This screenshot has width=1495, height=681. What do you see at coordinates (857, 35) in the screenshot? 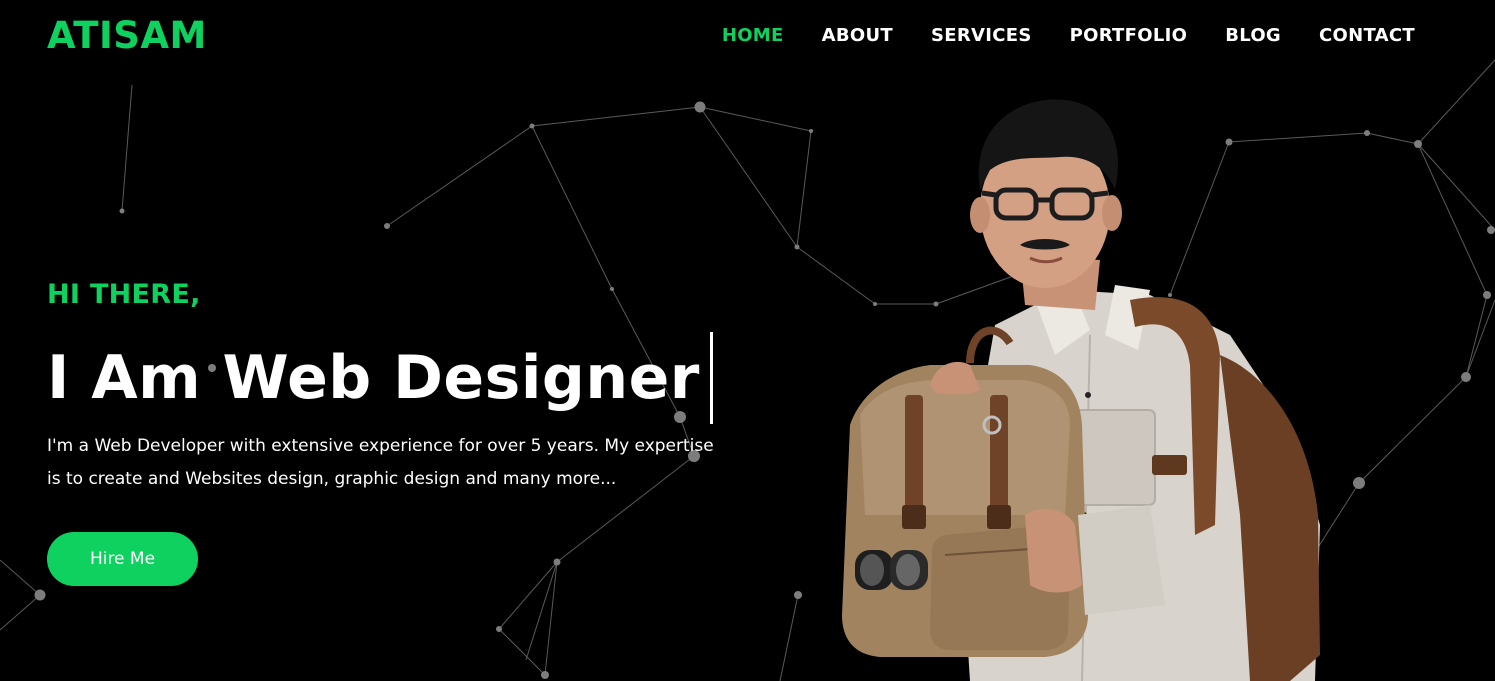
I see `nav-item-about: ABOUT` at bounding box center [857, 35].